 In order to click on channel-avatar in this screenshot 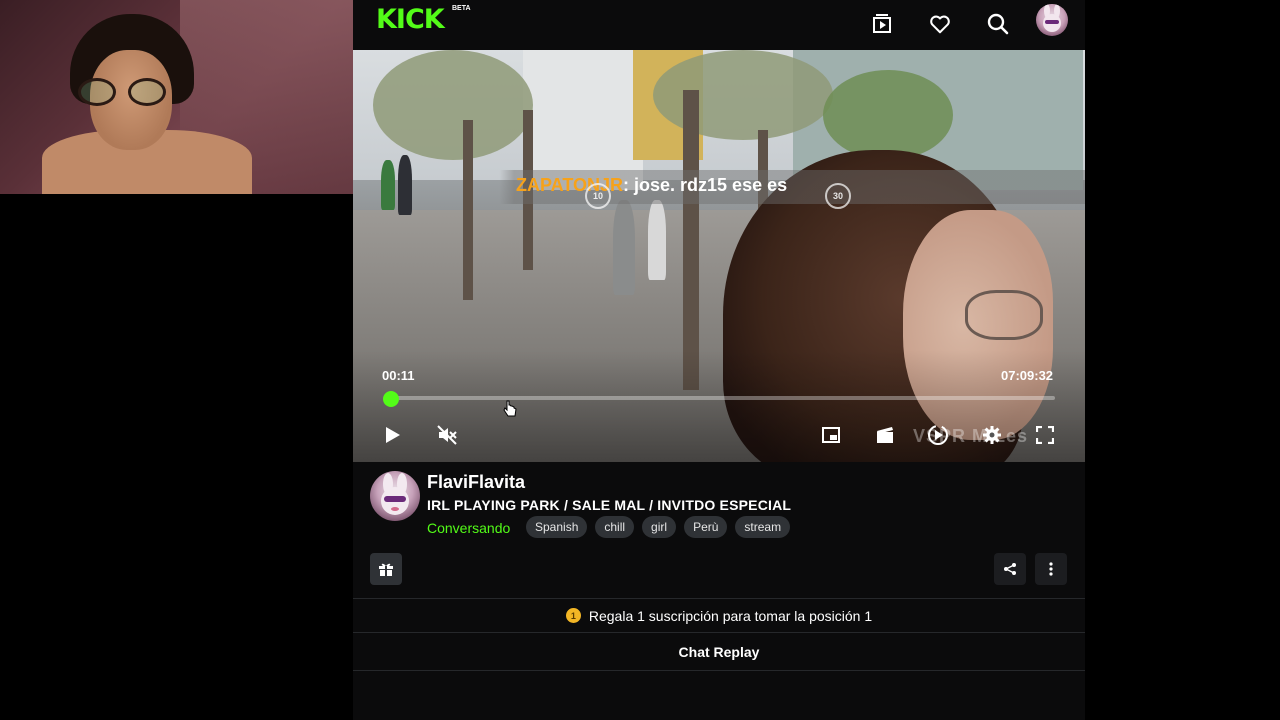, I will do `click(395, 496)`.